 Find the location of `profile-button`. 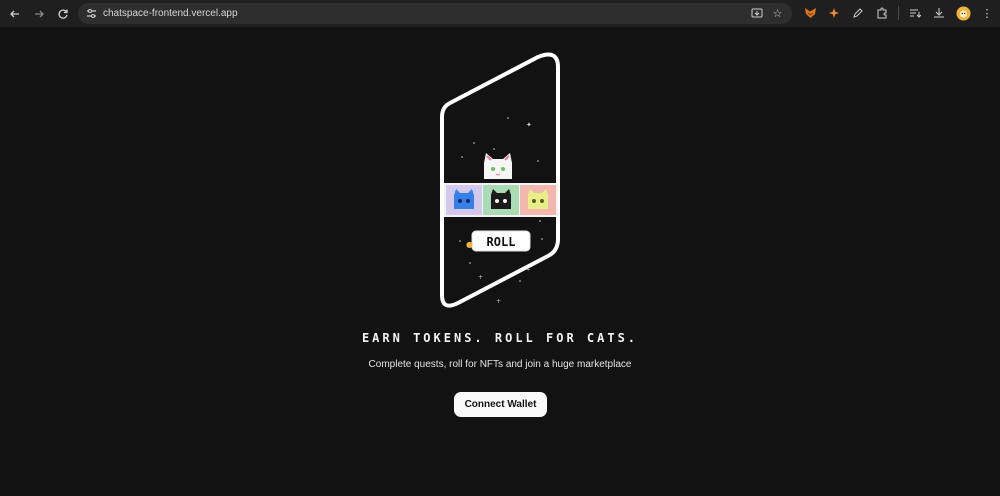

profile-button is located at coordinates (963, 13).